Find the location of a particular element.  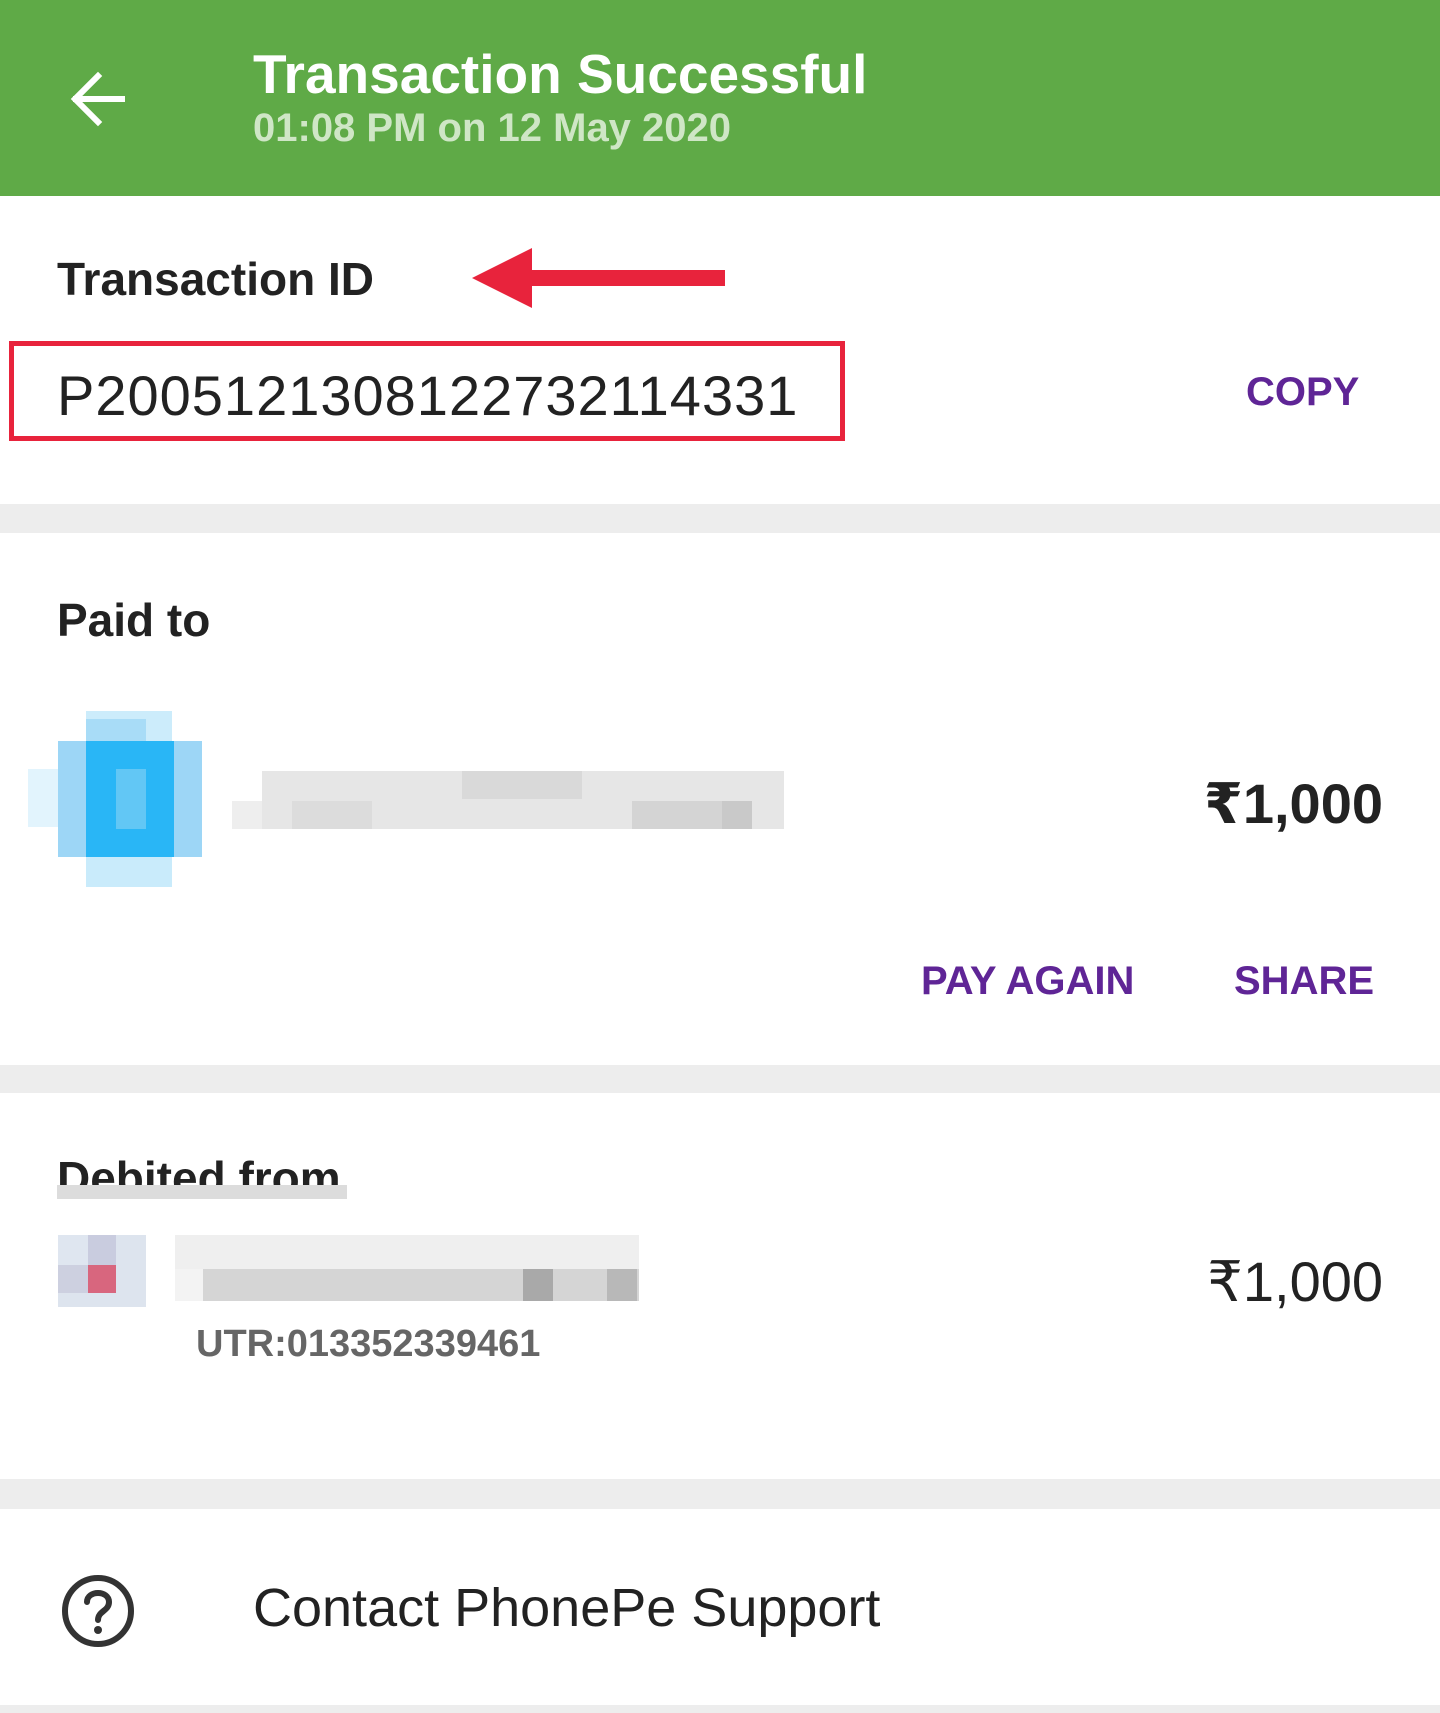

copy-button: COPY is located at coordinates (1302, 392).